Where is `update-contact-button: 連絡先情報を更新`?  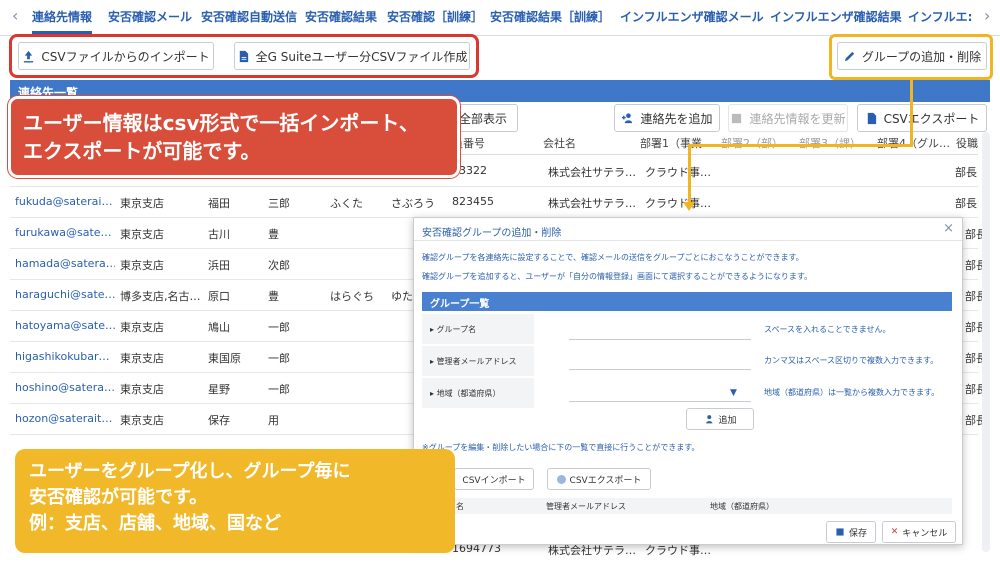
update-contact-button: 連絡先情報を更新 is located at coordinates (788, 118).